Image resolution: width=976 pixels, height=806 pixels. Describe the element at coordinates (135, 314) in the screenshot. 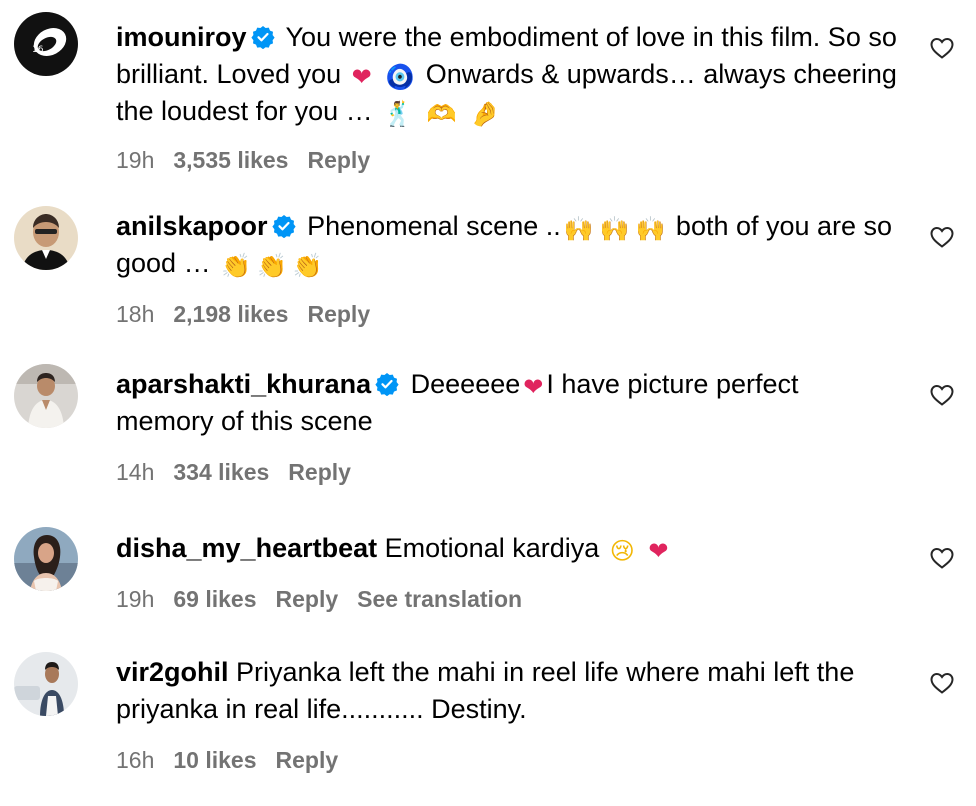

I see `comment-time: 18h` at that location.